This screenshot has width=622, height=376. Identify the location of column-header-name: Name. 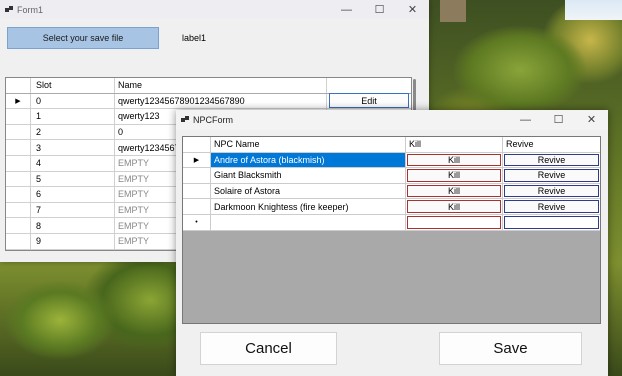
(221, 85).